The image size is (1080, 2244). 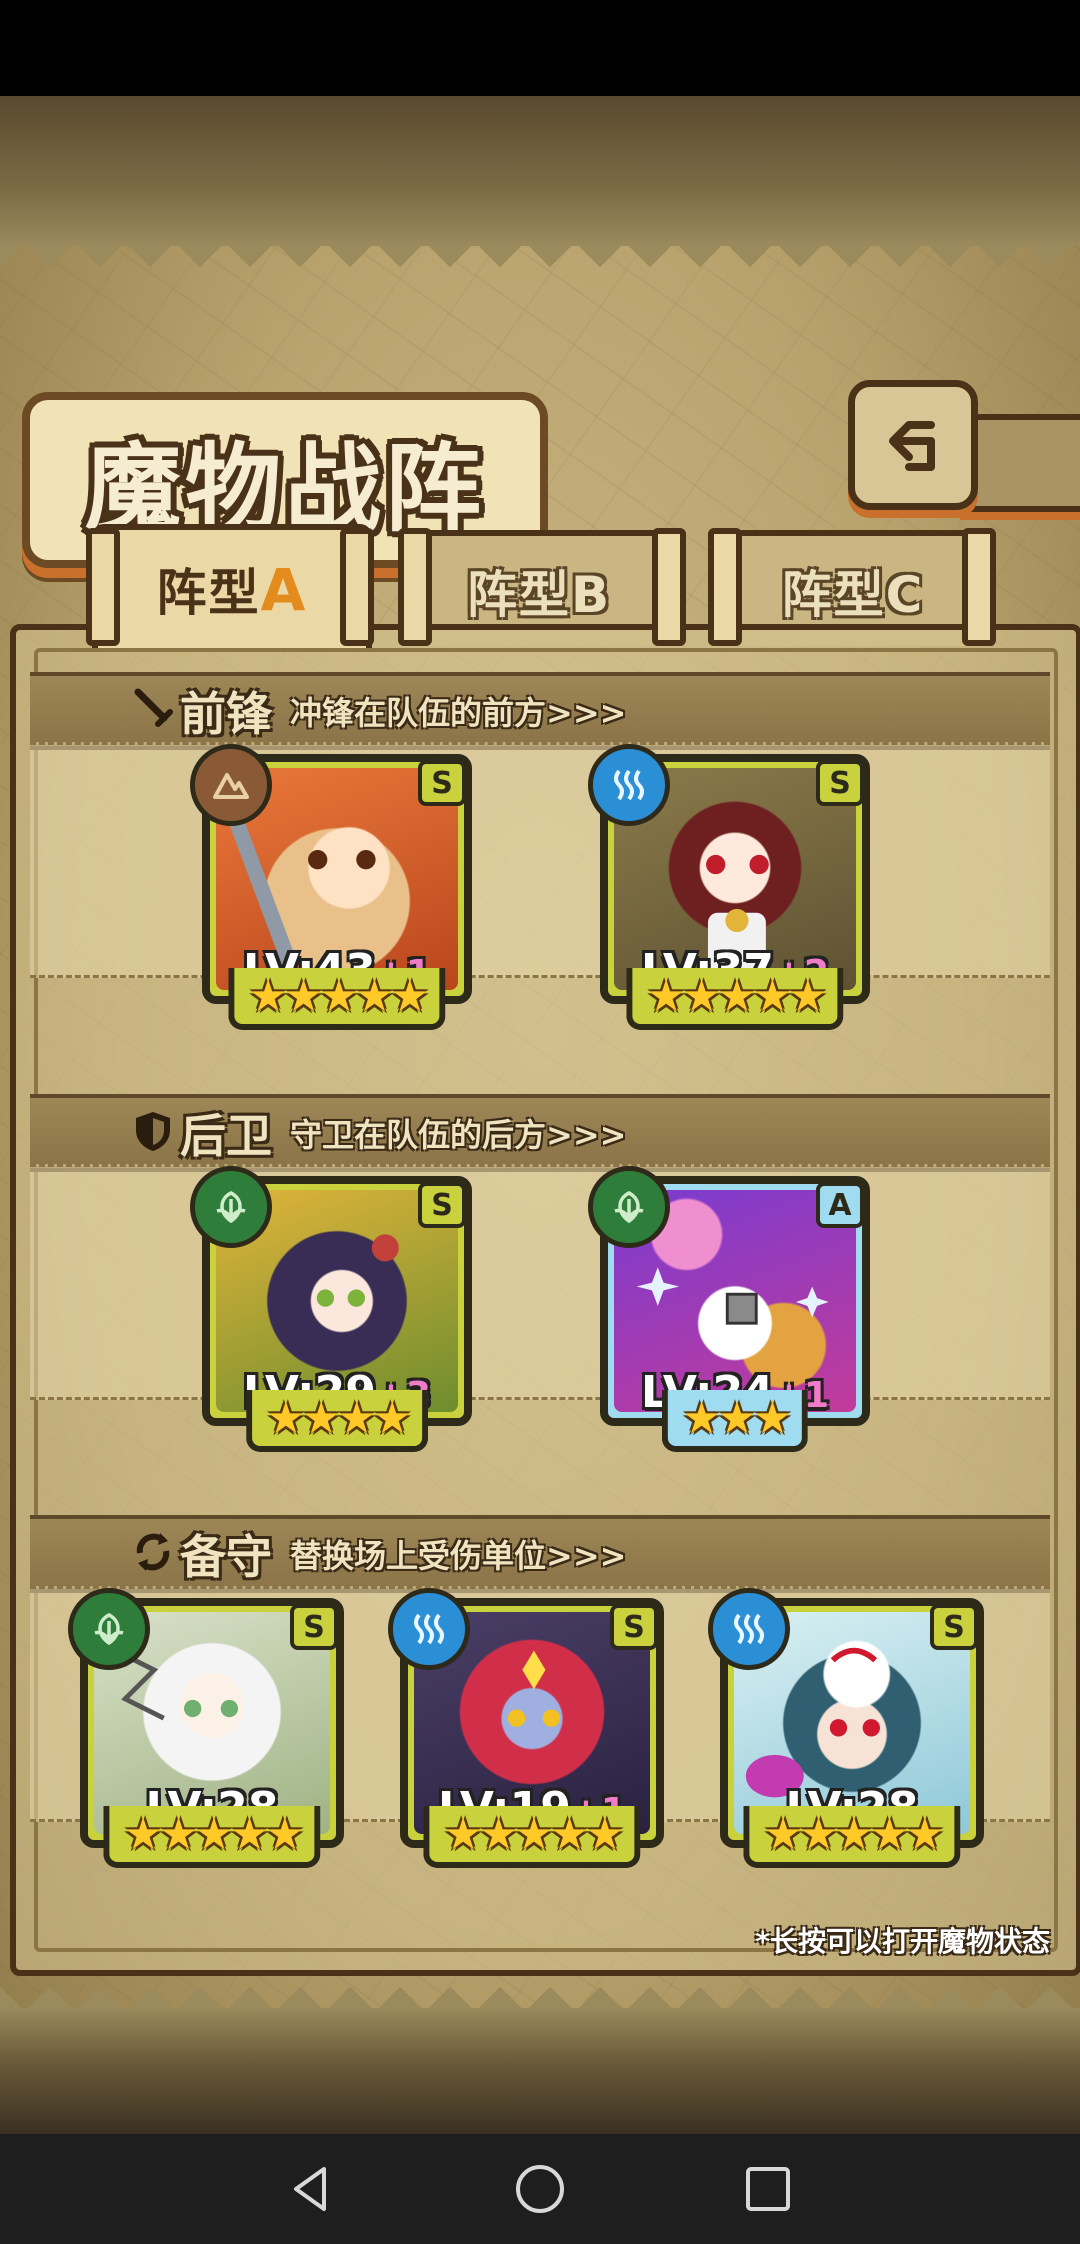 I want to click on status-bar, so click(x=540, y=48).